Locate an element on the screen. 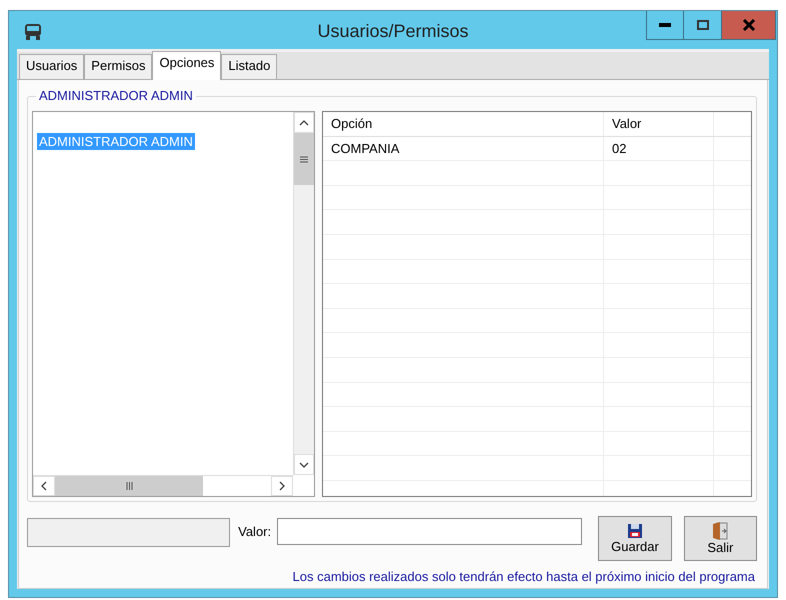  tab: Usuarios is located at coordinates (51, 66).